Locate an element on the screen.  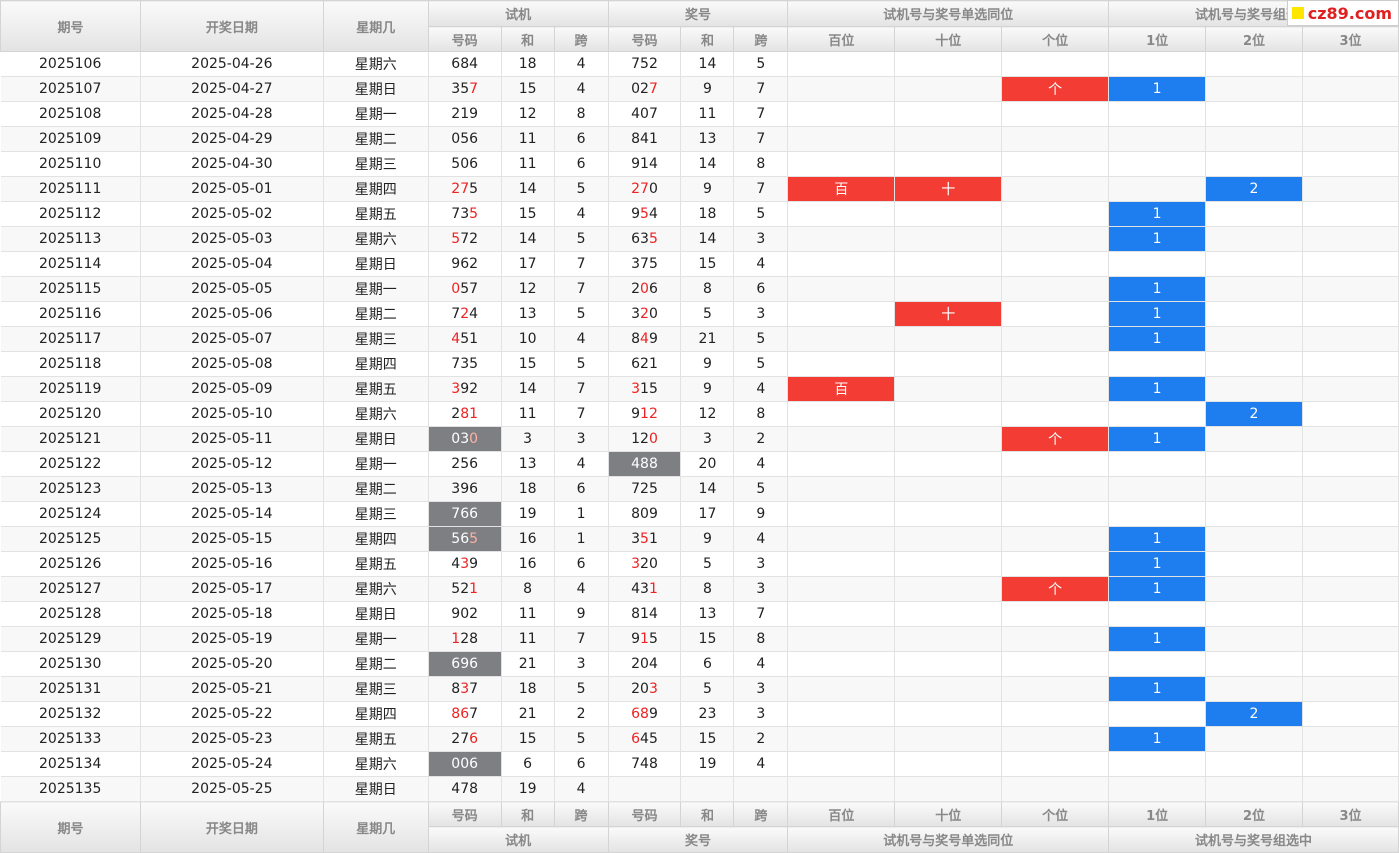
header-date: 开奖日期 is located at coordinates (231, 26).